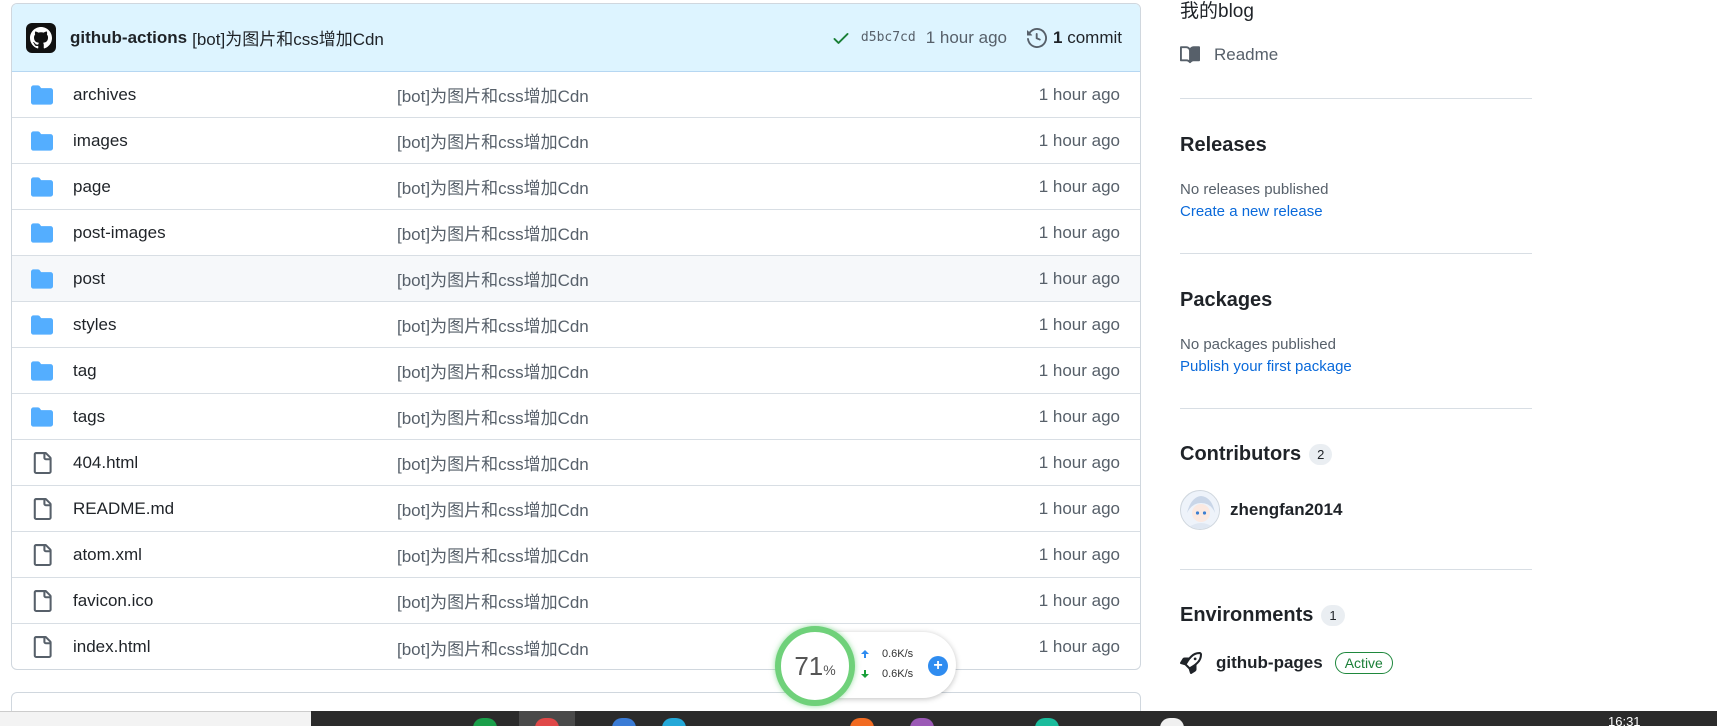 The height and width of the screenshot is (726, 1717). I want to click on file-name-link: images, so click(100, 141).